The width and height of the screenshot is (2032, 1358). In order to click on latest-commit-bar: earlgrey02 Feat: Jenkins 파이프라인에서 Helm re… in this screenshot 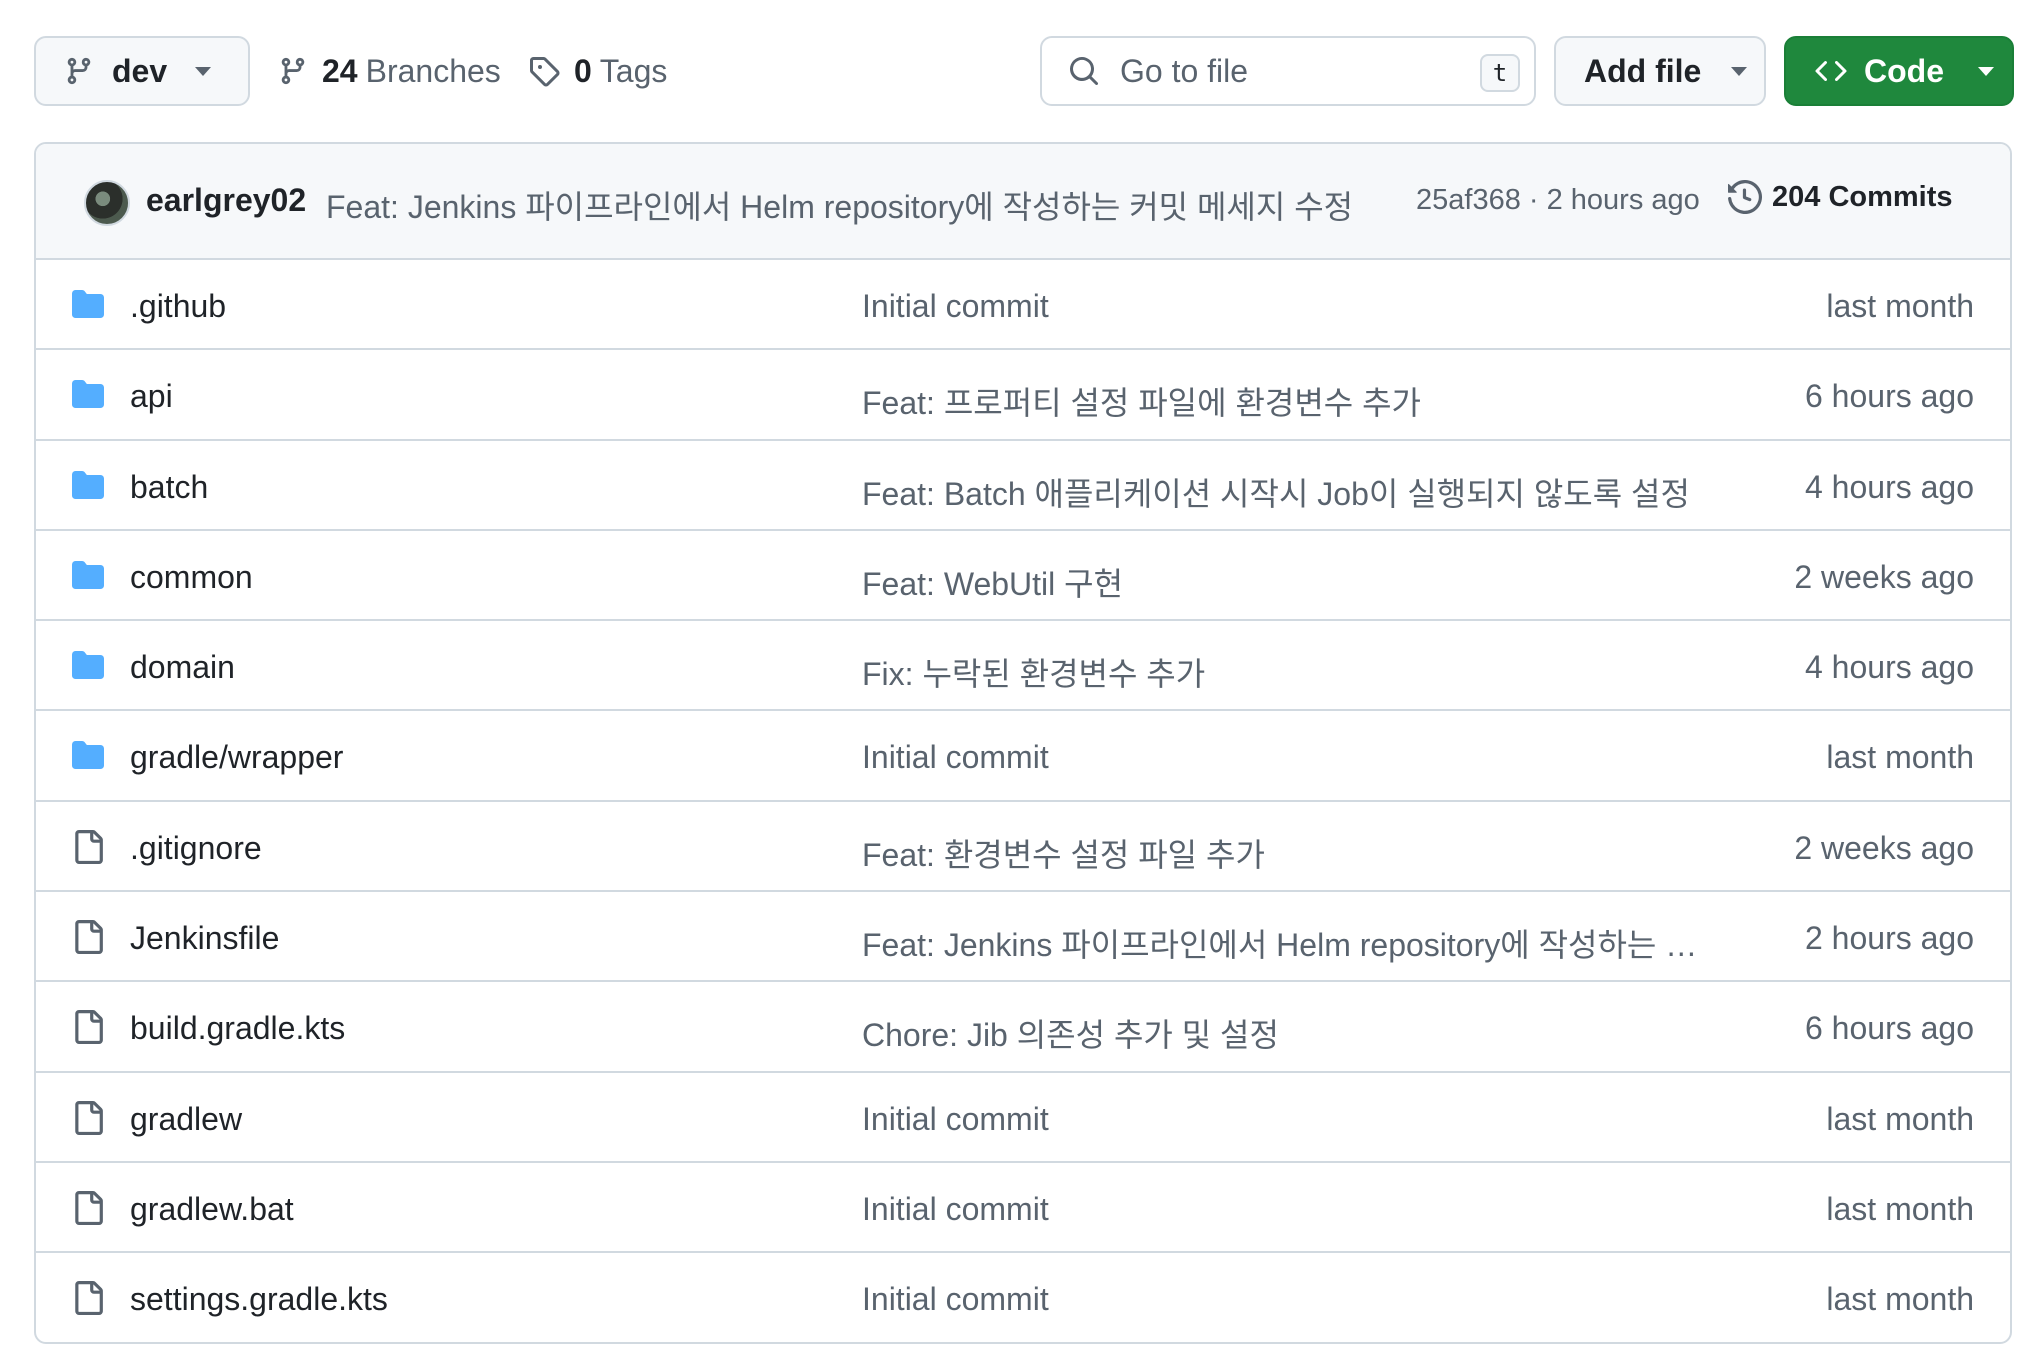, I will do `click(1023, 202)`.